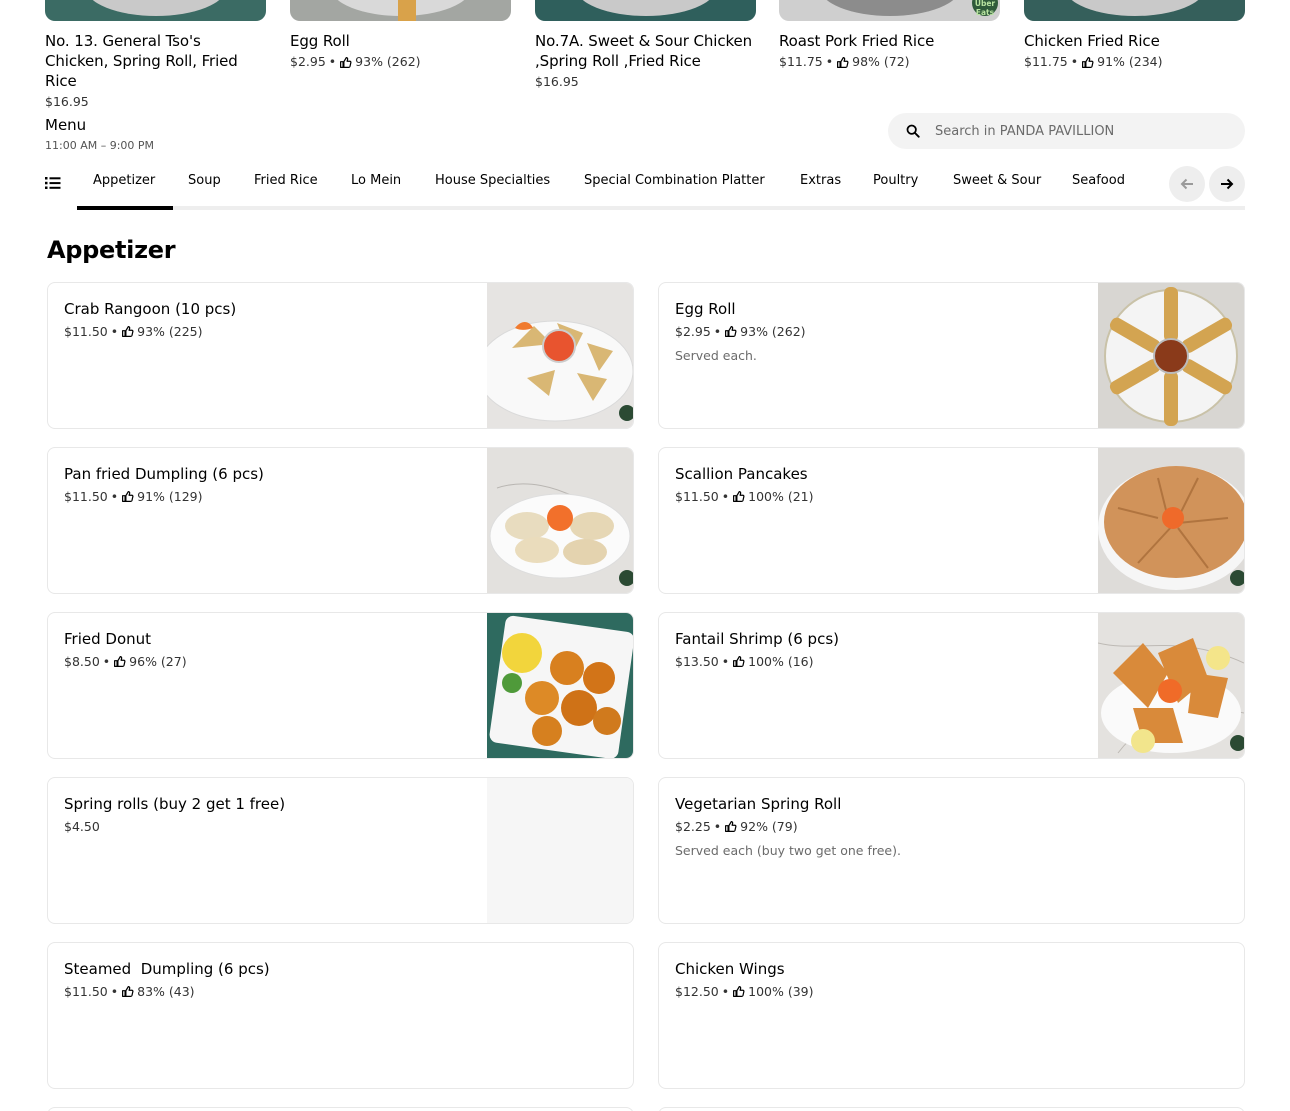 This screenshot has width=1290, height=1111. I want to click on menu-hours: 11:00 AM – 9:00 PM, so click(100, 145).